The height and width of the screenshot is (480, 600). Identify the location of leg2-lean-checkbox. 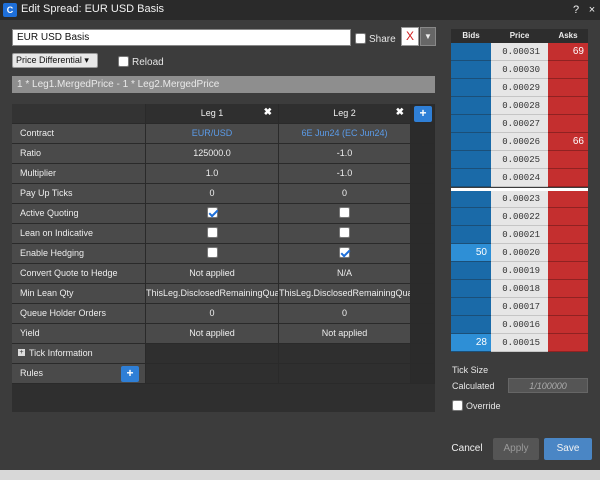
(344, 233).